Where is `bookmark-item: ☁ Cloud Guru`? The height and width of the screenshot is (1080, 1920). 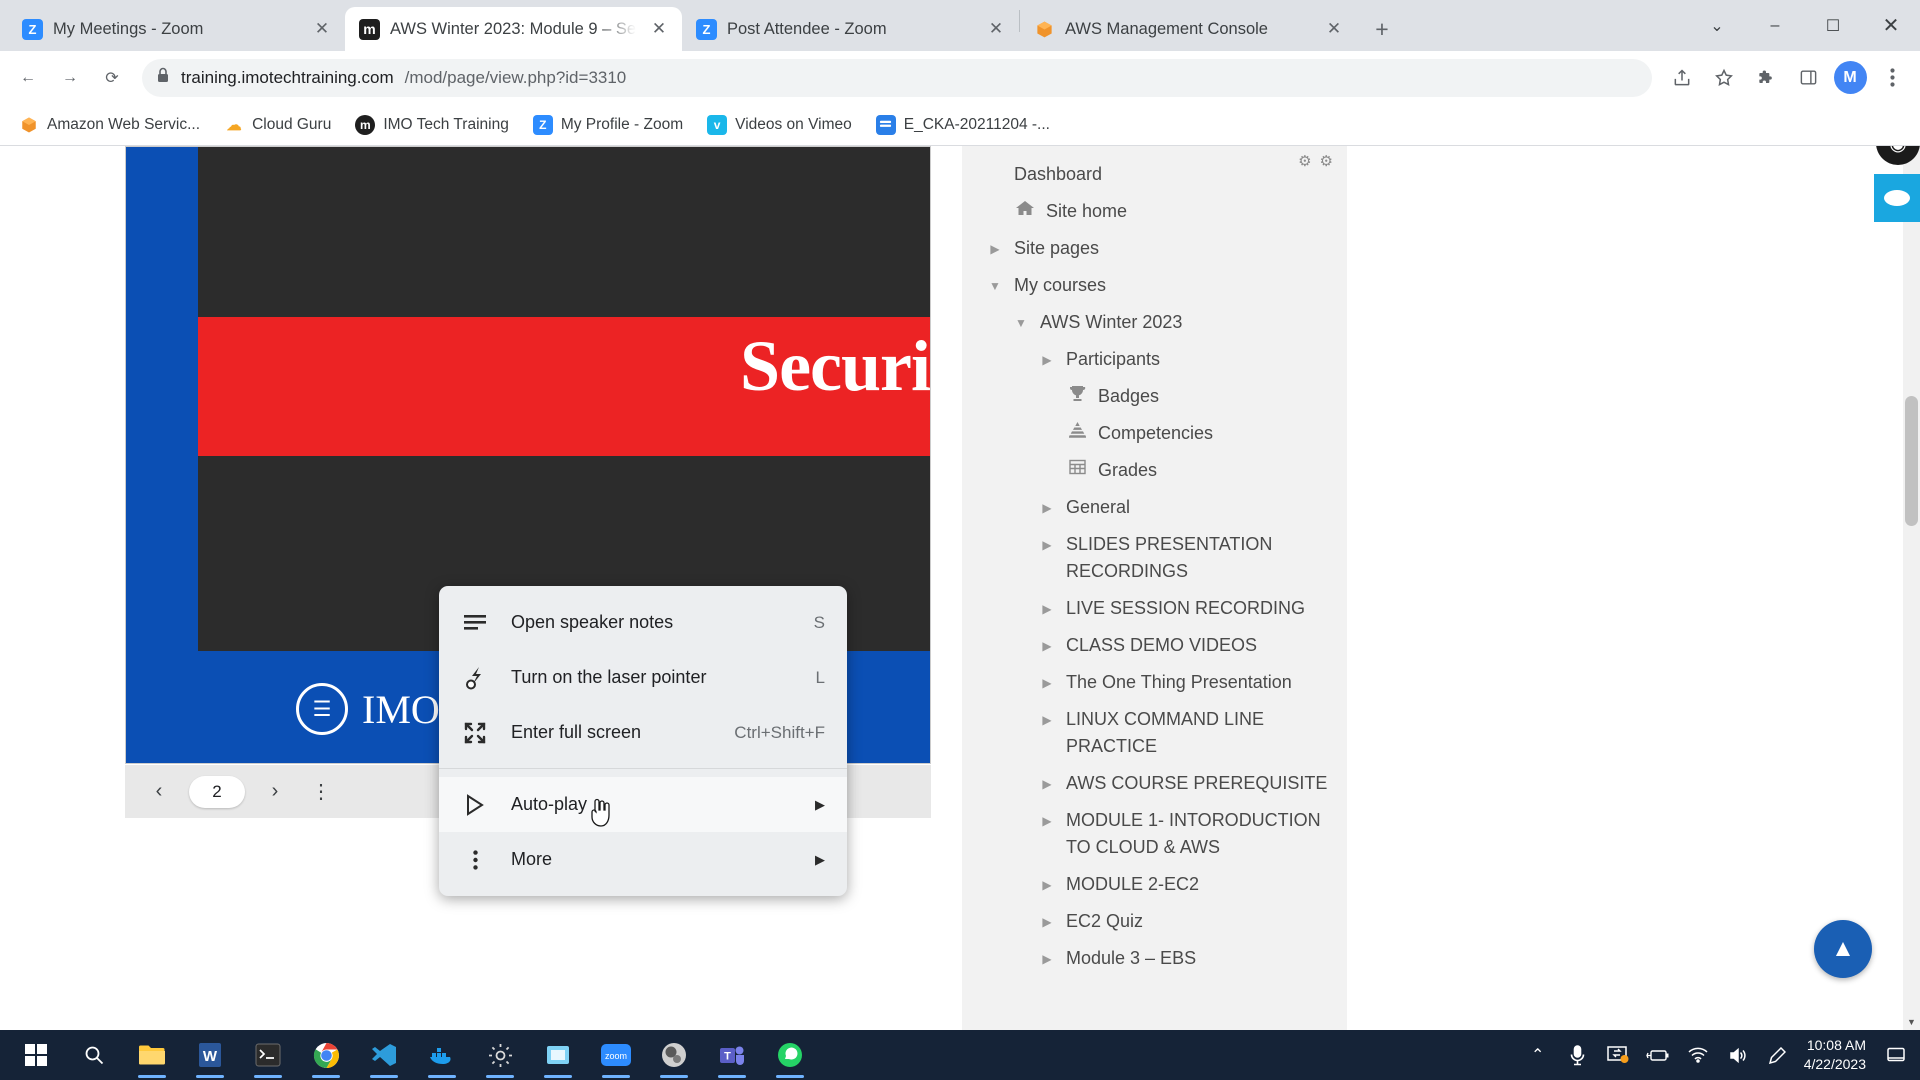 bookmark-item: ☁ Cloud Guru is located at coordinates (277, 125).